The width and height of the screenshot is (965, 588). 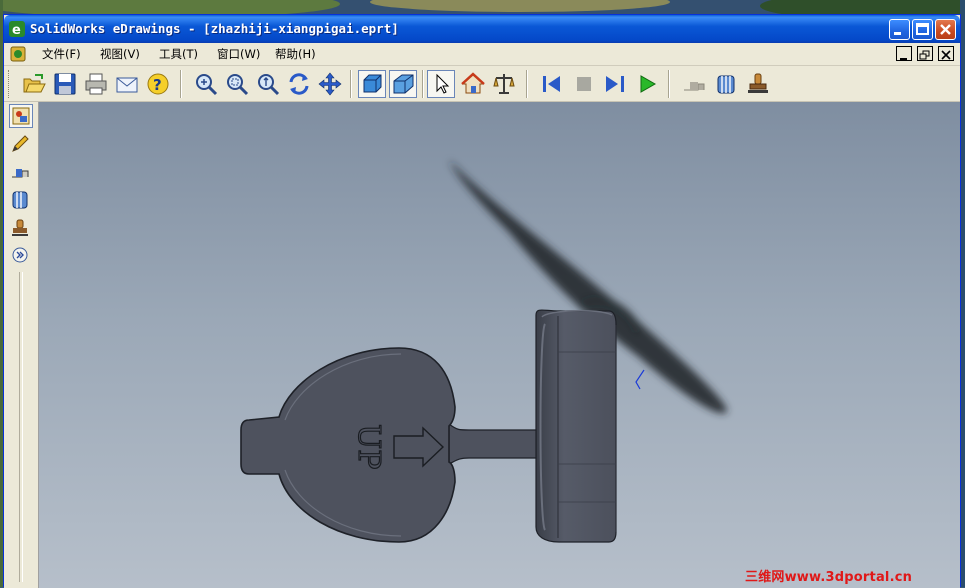 I want to click on email-button, so click(x=127, y=84).